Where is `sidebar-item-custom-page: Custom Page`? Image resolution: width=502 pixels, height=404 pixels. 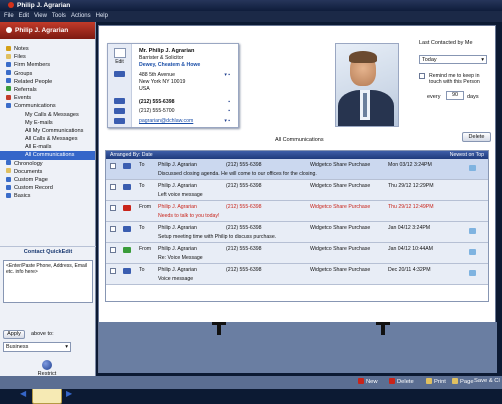
sidebar-item-custom-page: Custom Page is located at coordinates (47, 180).